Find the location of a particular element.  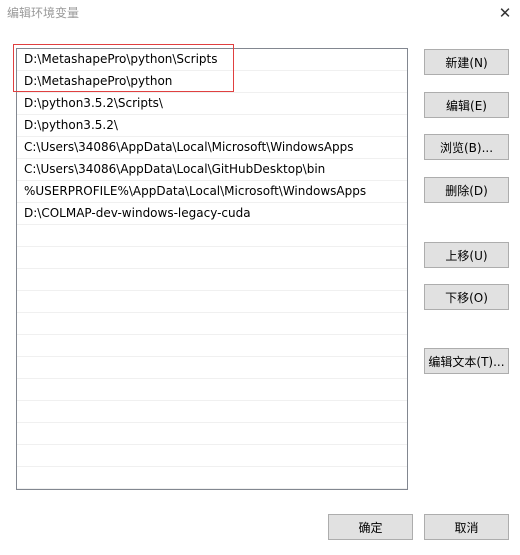

ok-button: 确定 is located at coordinates (370, 527).